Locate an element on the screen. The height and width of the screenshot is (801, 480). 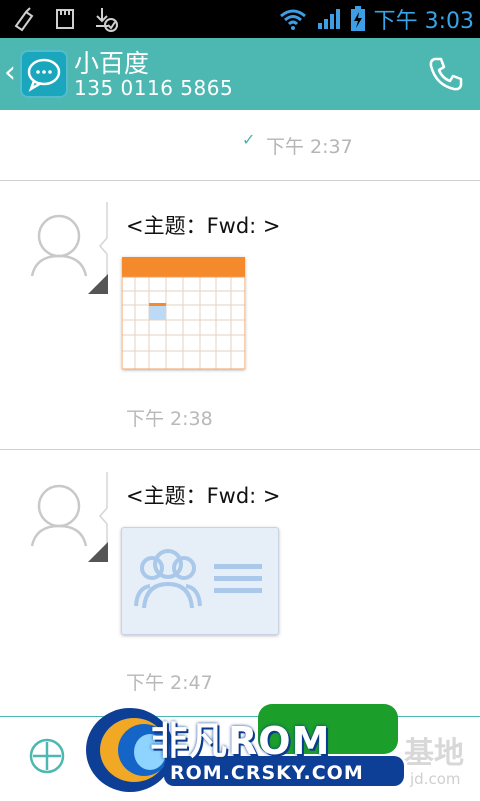
system-icons: 下午 3:03 is located at coordinates (376, 19).